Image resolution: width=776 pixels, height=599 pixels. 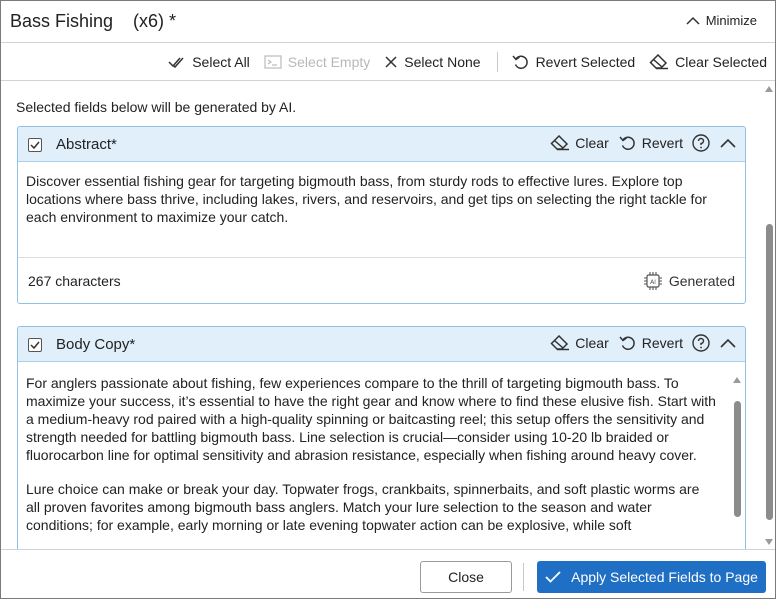 What do you see at coordinates (592, 143) in the screenshot?
I see `abstract-clear-label: Clear` at bounding box center [592, 143].